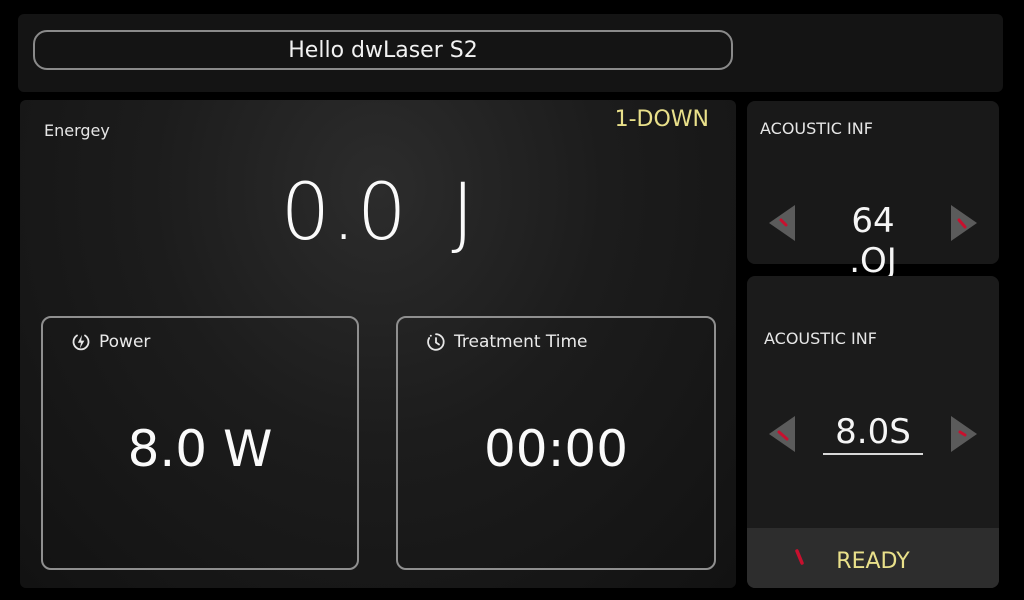 This screenshot has height=600, width=1024. I want to click on treatment-time-header: Treatment Time, so click(507, 342).